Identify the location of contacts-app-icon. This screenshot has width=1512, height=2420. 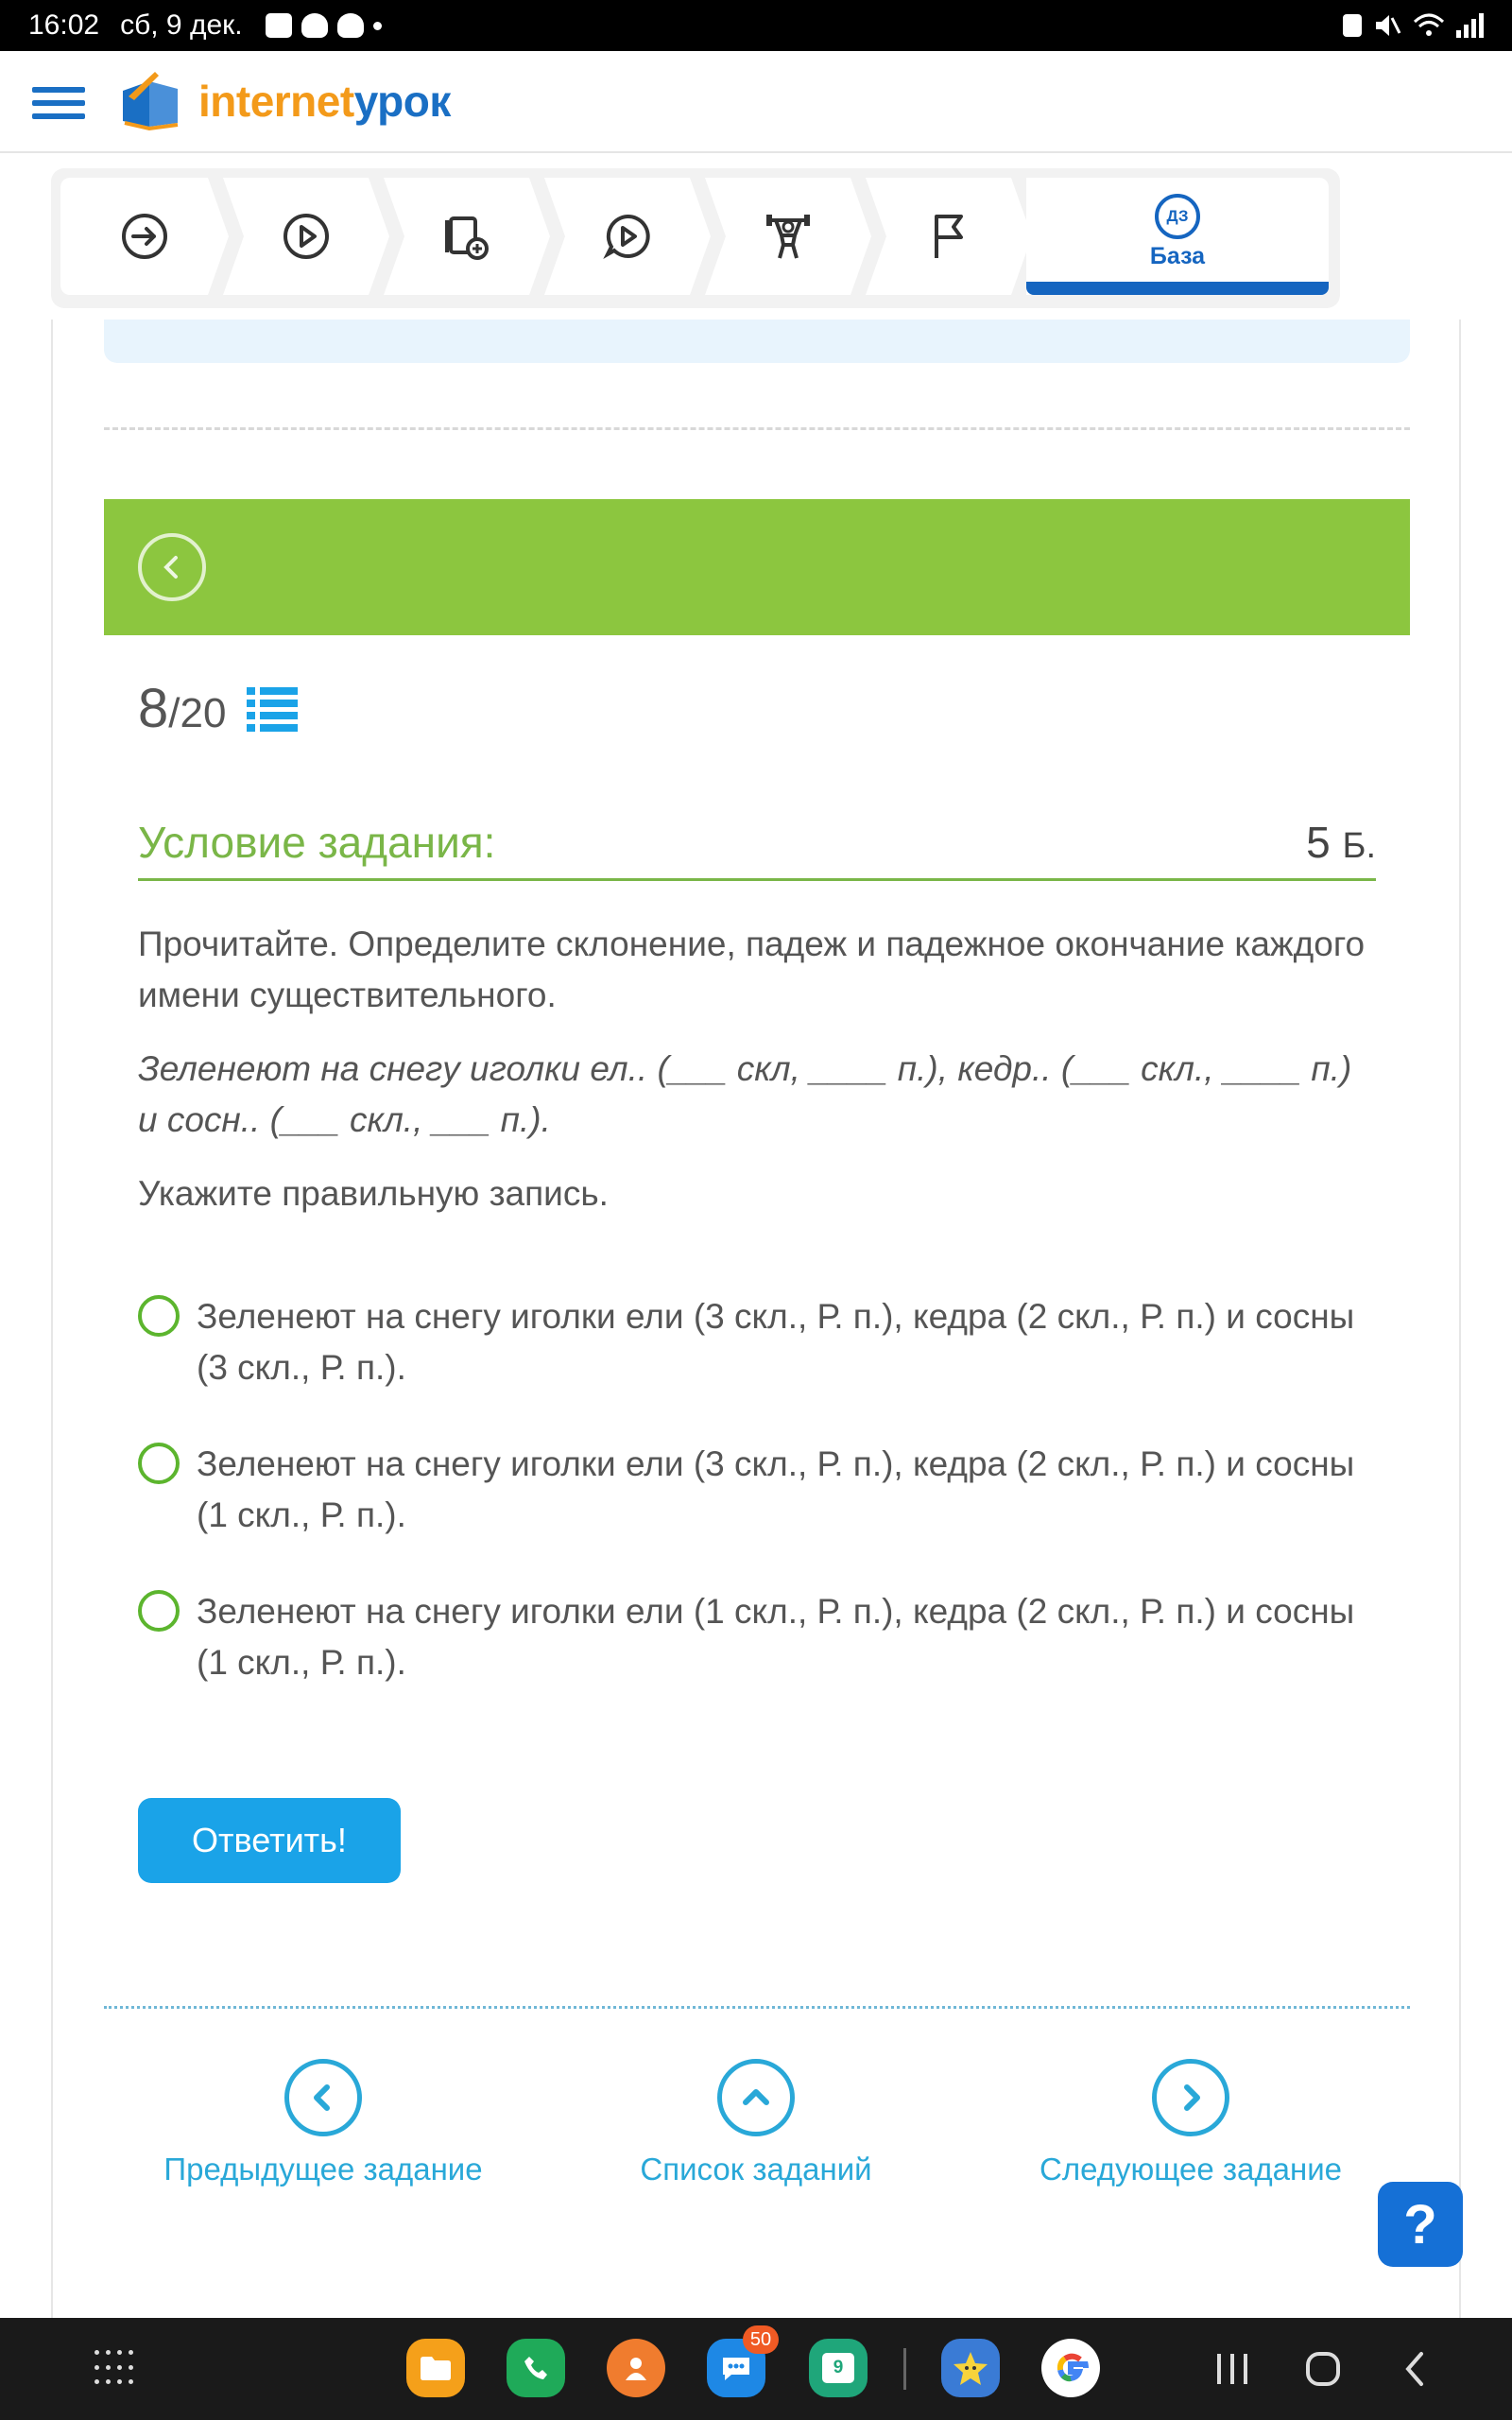
(636, 2368).